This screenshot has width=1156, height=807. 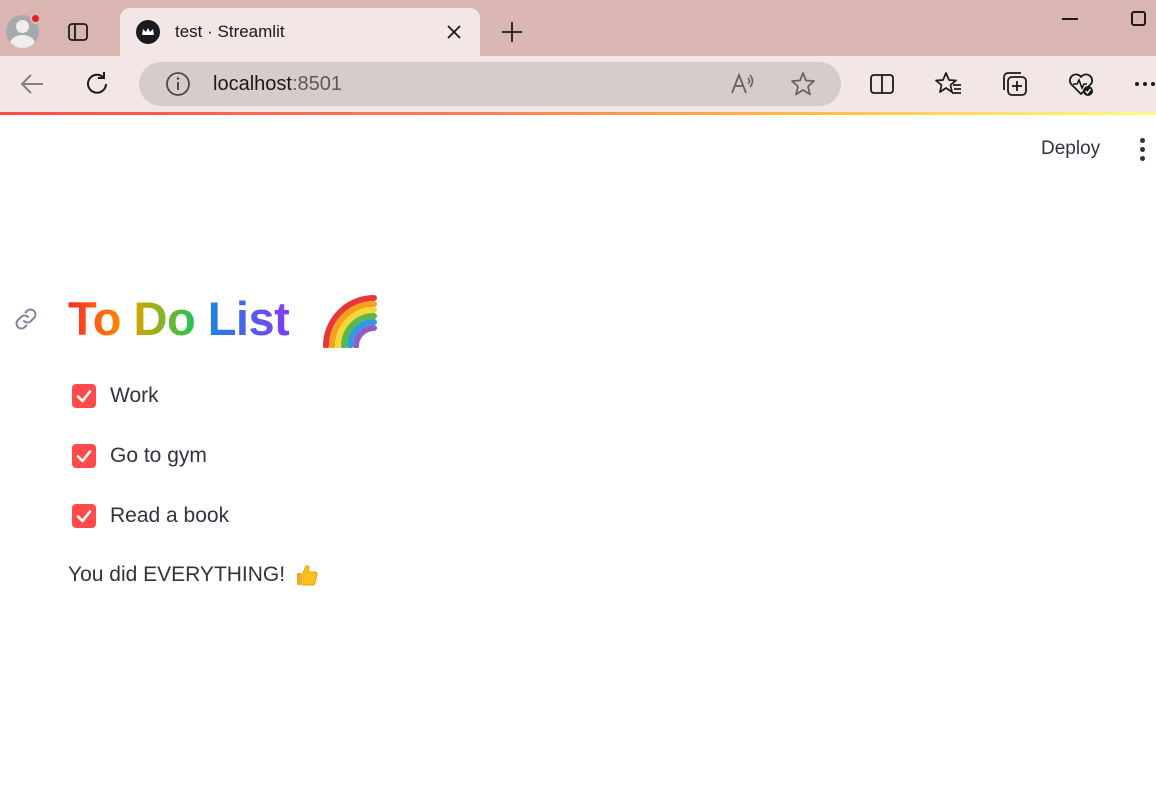 I want to click on info-icon, so click(x=178, y=84).